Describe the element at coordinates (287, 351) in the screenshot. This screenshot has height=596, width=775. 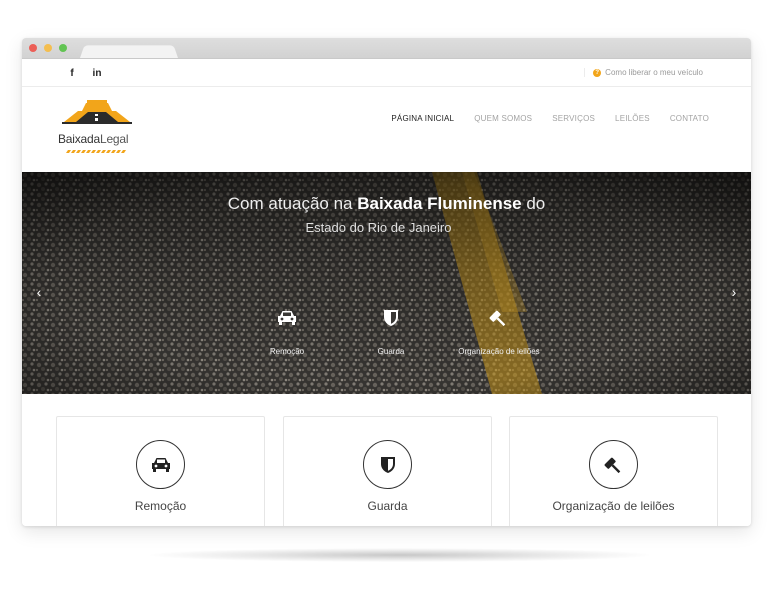
I see `hero-feature-label: Remoção` at that location.